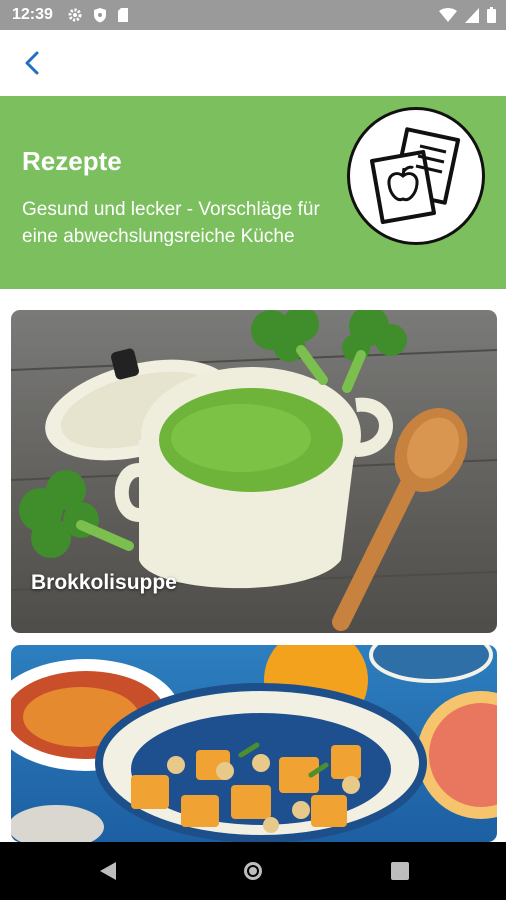  I want to click on home-circle-icon, so click(253, 871).